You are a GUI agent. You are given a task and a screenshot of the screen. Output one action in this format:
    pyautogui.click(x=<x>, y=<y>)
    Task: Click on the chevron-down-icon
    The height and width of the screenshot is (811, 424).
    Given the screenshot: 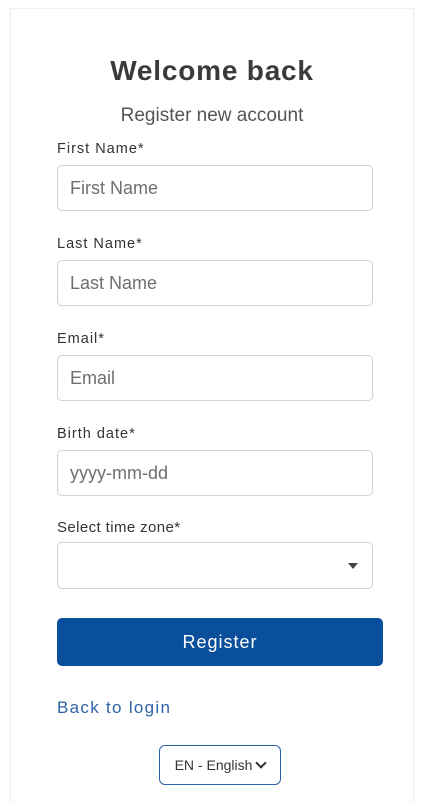 What is the action you would take?
    pyautogui.click(x=261, y=763)
    